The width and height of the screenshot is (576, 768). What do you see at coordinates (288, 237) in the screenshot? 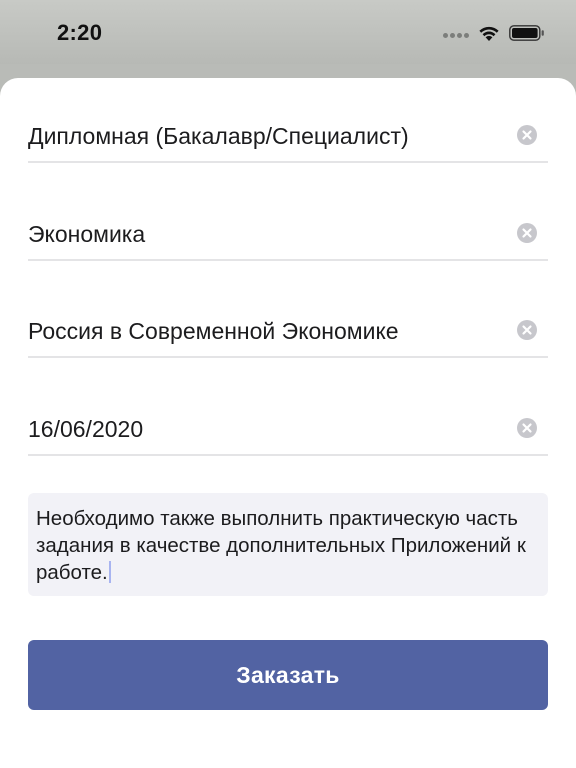
I see `subject-field: Экономика` at bounding box center [288, 237].